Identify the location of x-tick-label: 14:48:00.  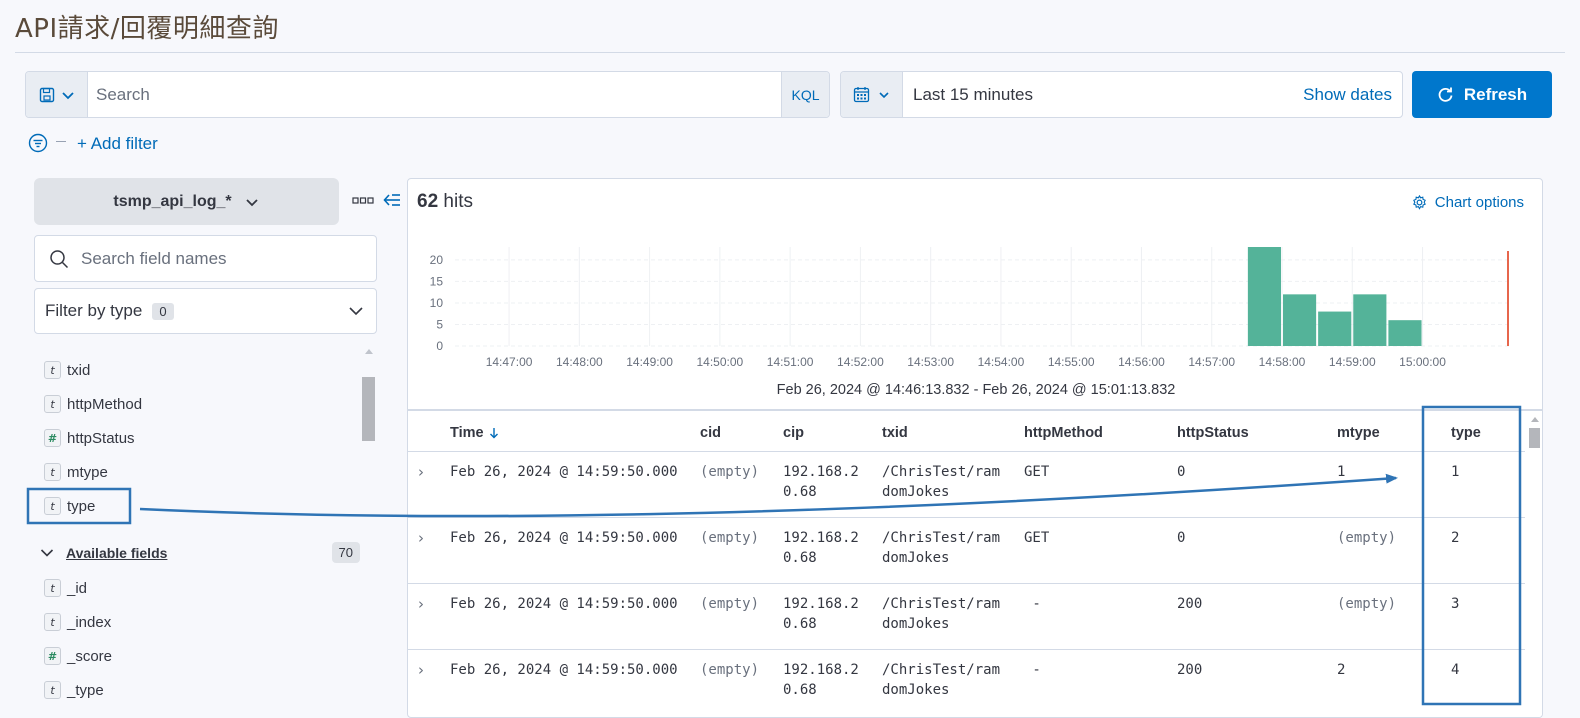
(579, 362).